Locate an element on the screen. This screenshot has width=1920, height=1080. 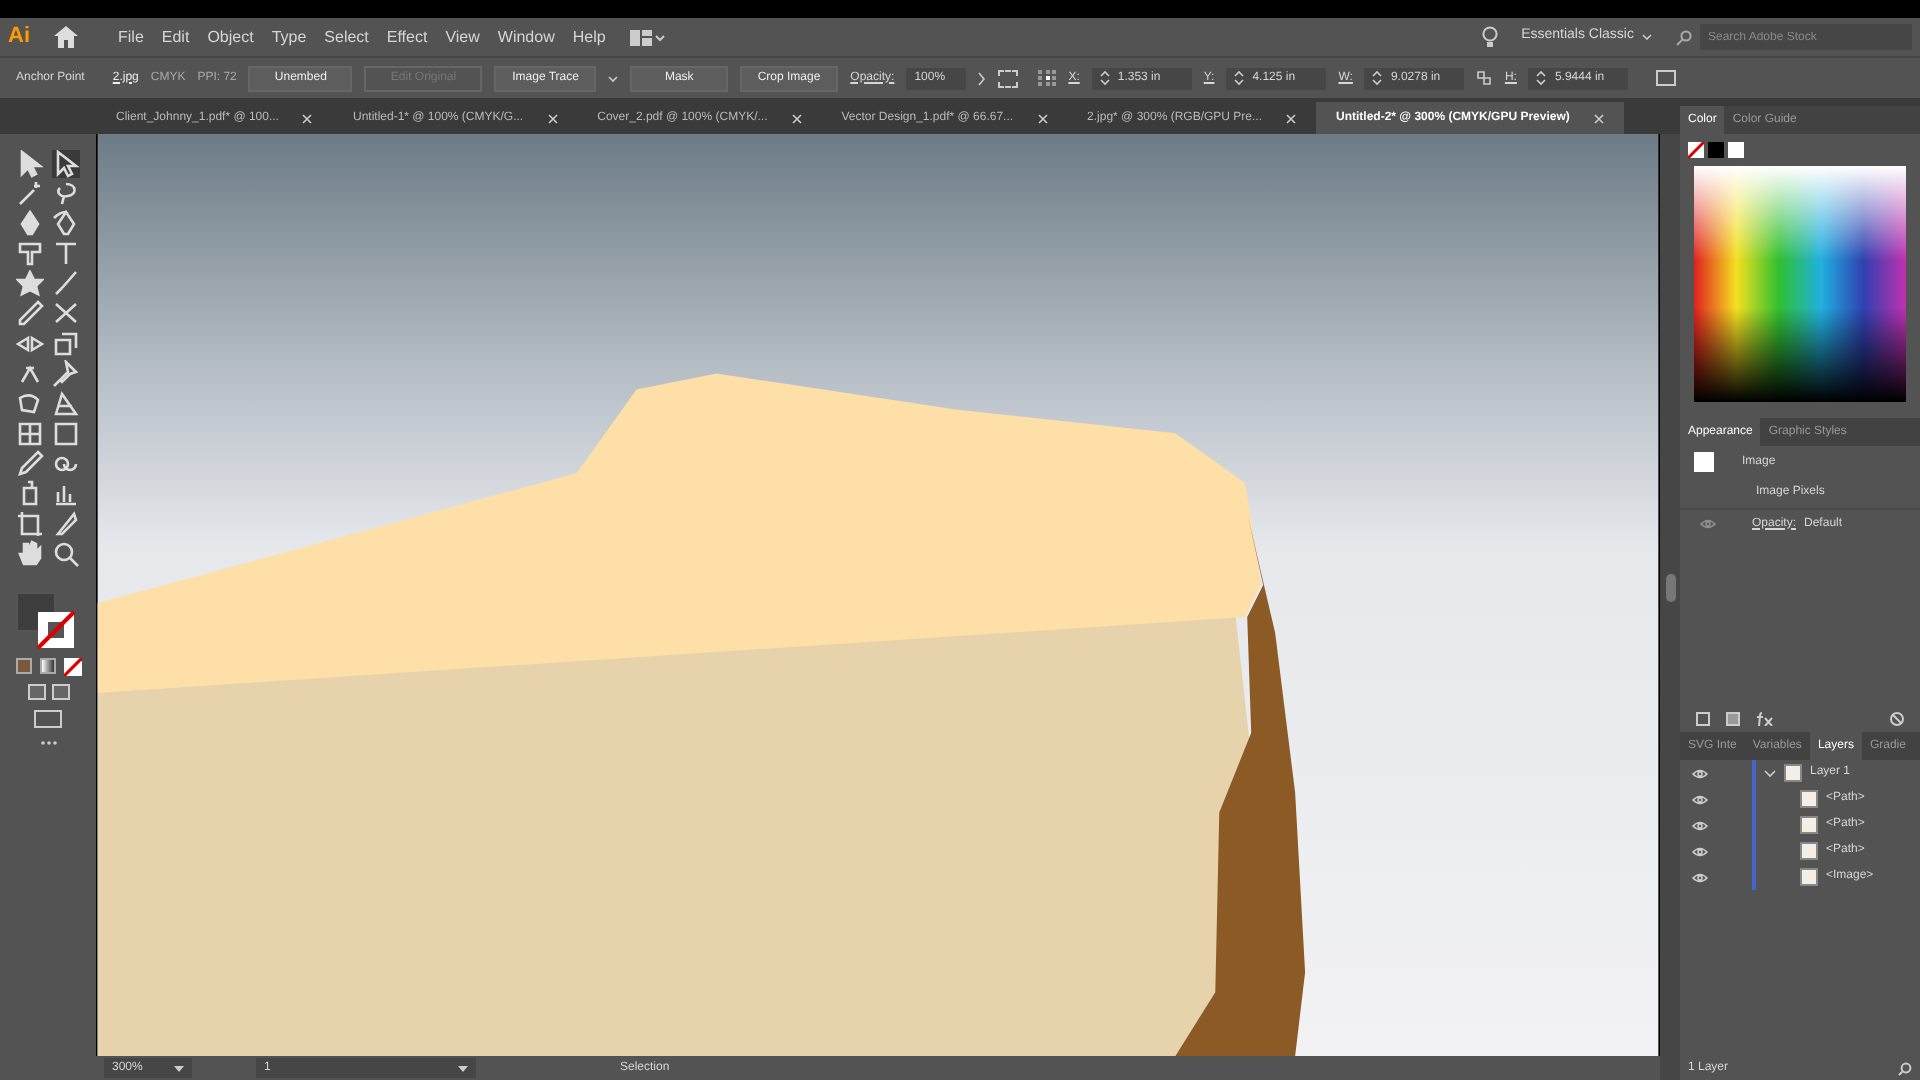
none-swatch-icon is located at coordinates (1696, 150).